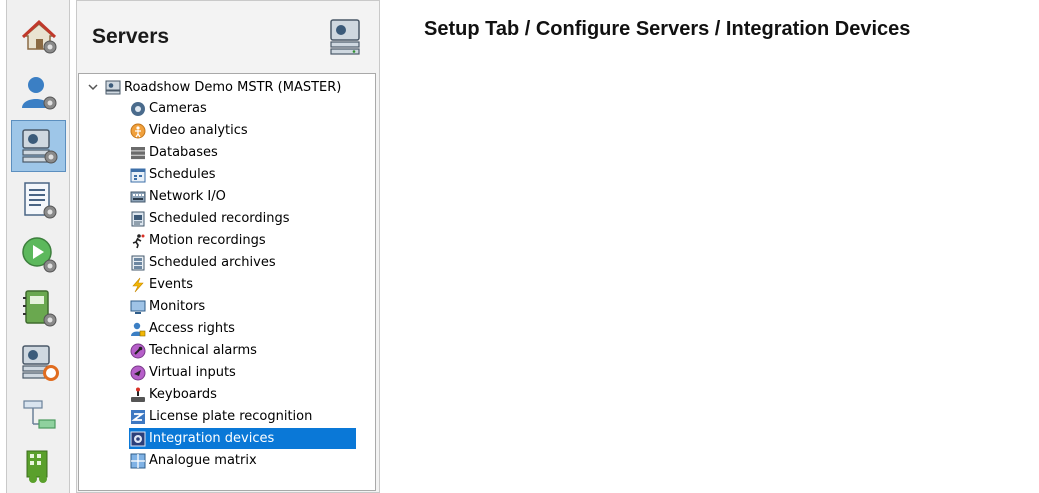 This screenshot has width=1039, height=493. I want to click on tree-item-video-analytics: Video analytics, so click(191, 130).